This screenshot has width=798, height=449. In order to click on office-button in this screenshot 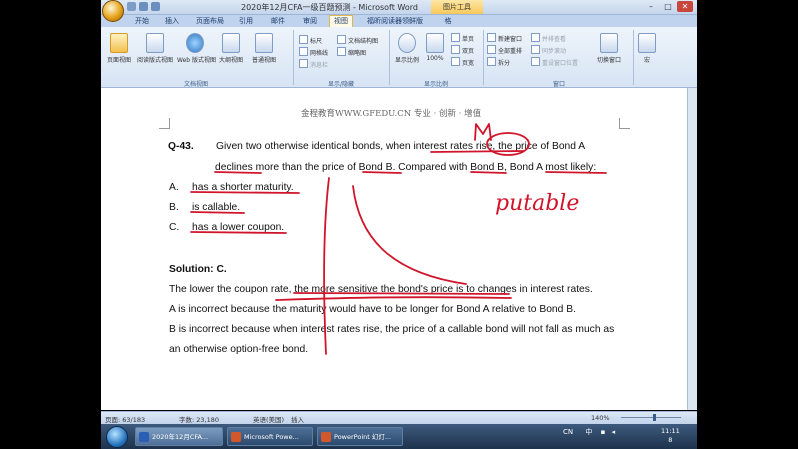, I will do `click(113, 11)`.